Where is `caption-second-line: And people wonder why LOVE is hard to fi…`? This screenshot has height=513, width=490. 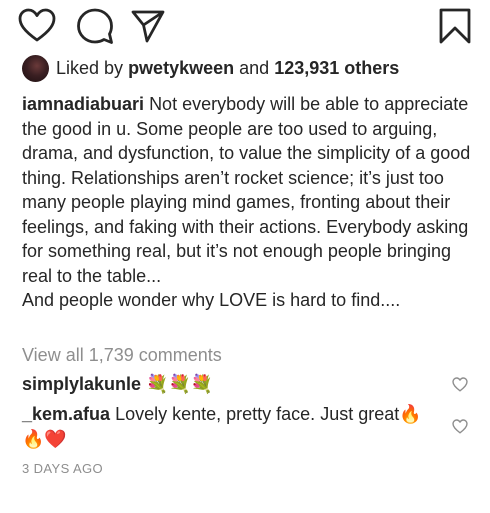
caption-second-line: And people wonder why LOVE is hard to fi… is located at coordinates (211, 300).